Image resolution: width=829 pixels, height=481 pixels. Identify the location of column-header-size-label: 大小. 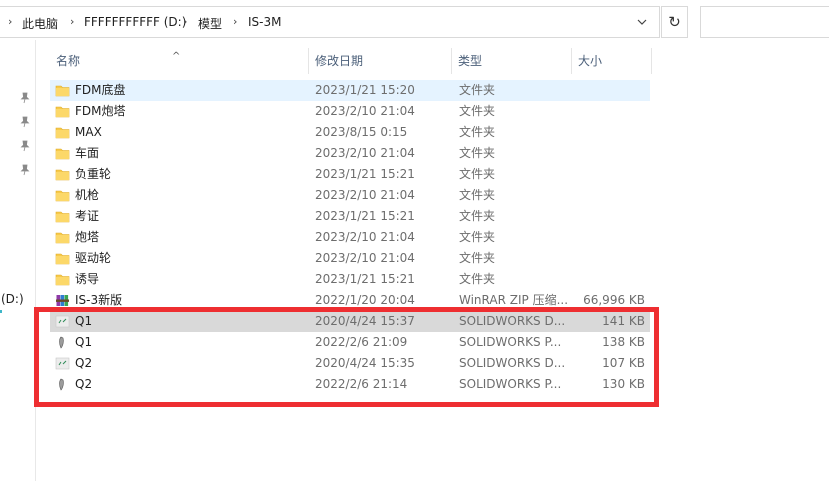
(590, 61).